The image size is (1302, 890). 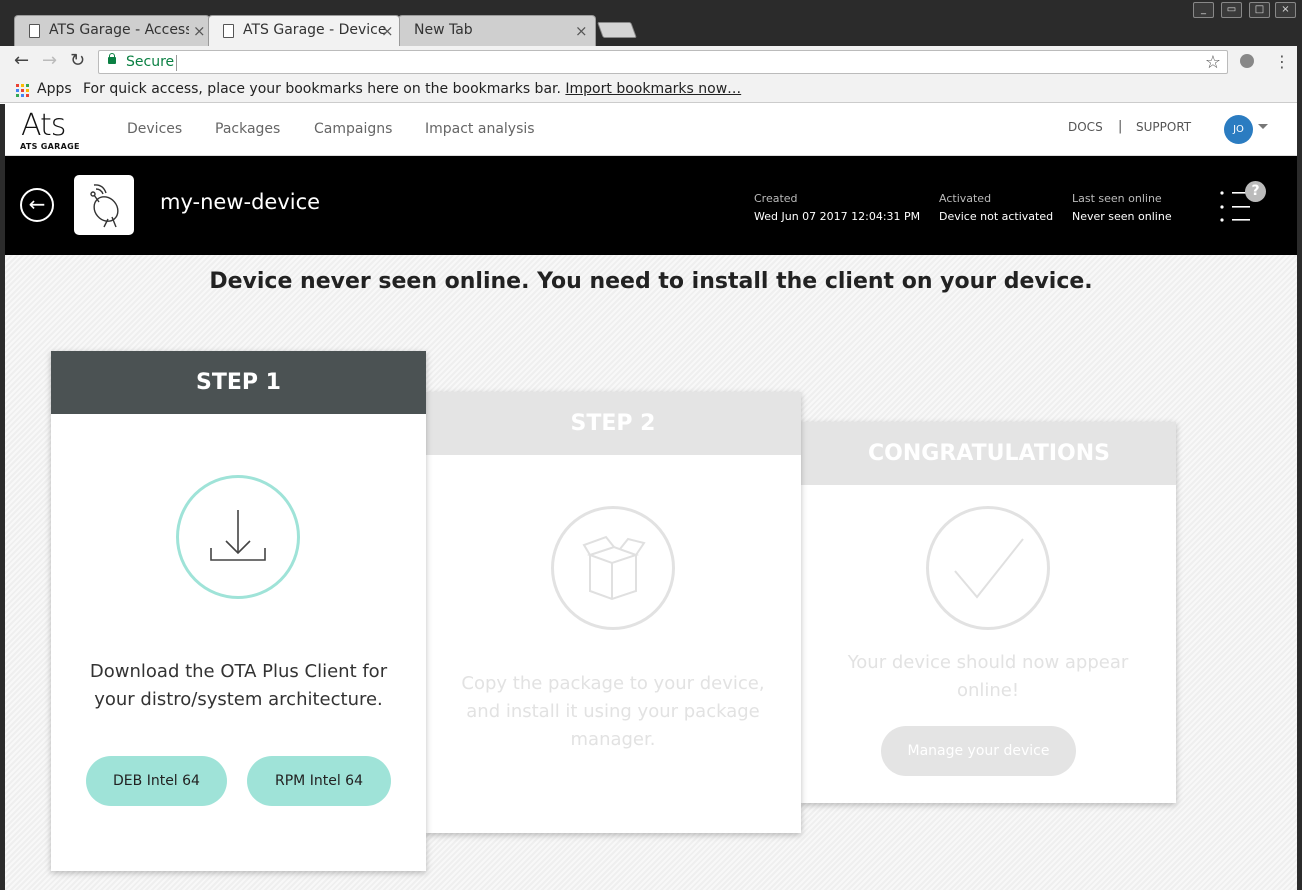 I want to click on last-seen-value: Never seen online, so click(x=1122, y=216).